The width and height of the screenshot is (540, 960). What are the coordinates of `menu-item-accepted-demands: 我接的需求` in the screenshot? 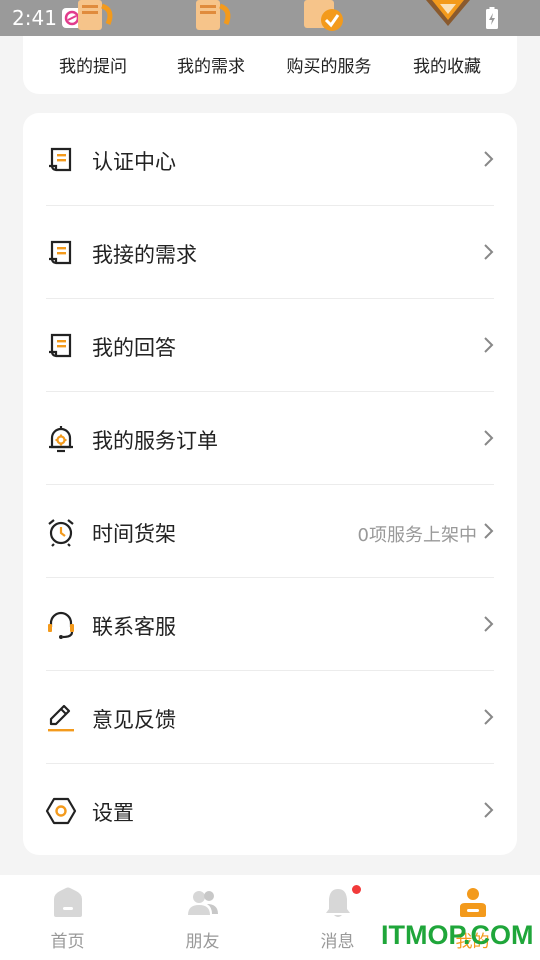 It's located at (270, 252).